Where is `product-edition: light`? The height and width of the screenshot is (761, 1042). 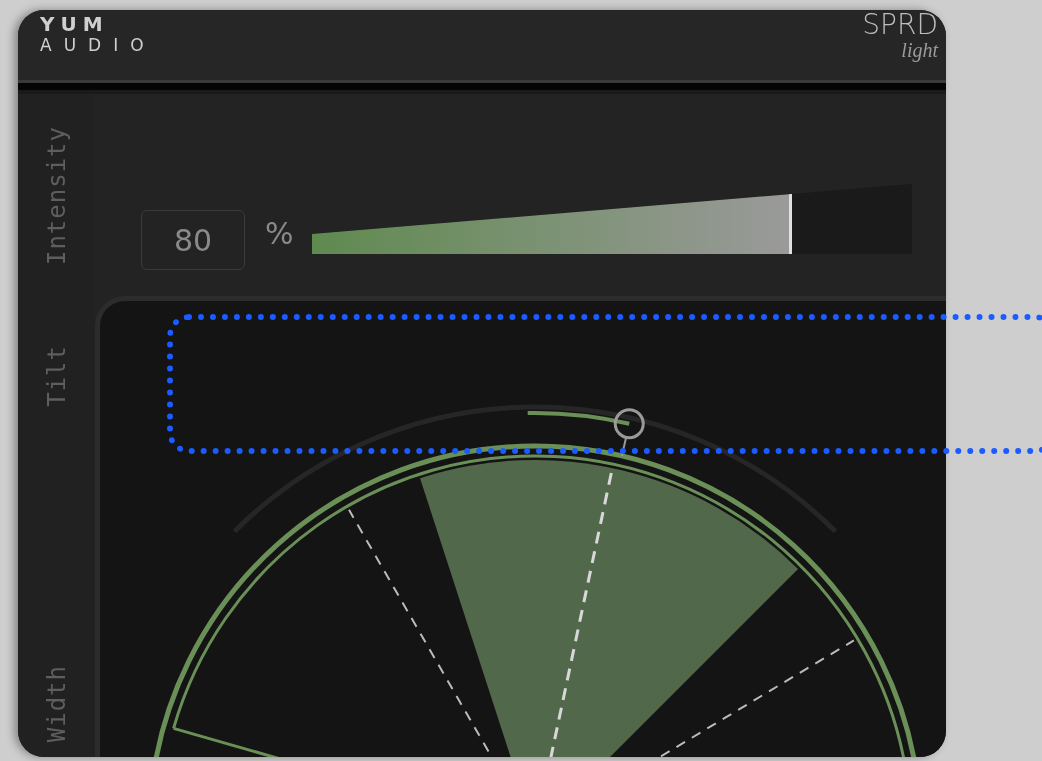 product-edition: light is located at coordinates (919, 50).